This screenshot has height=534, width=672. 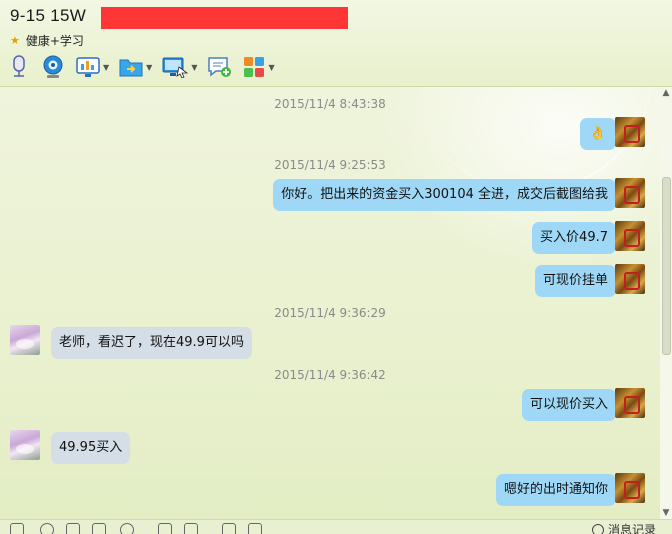 What do you see at coordinates (575, 281) in the screenshot?
I see `chat-bubble-outgoing: 可现价挂单` at bounding box center [575, 281].